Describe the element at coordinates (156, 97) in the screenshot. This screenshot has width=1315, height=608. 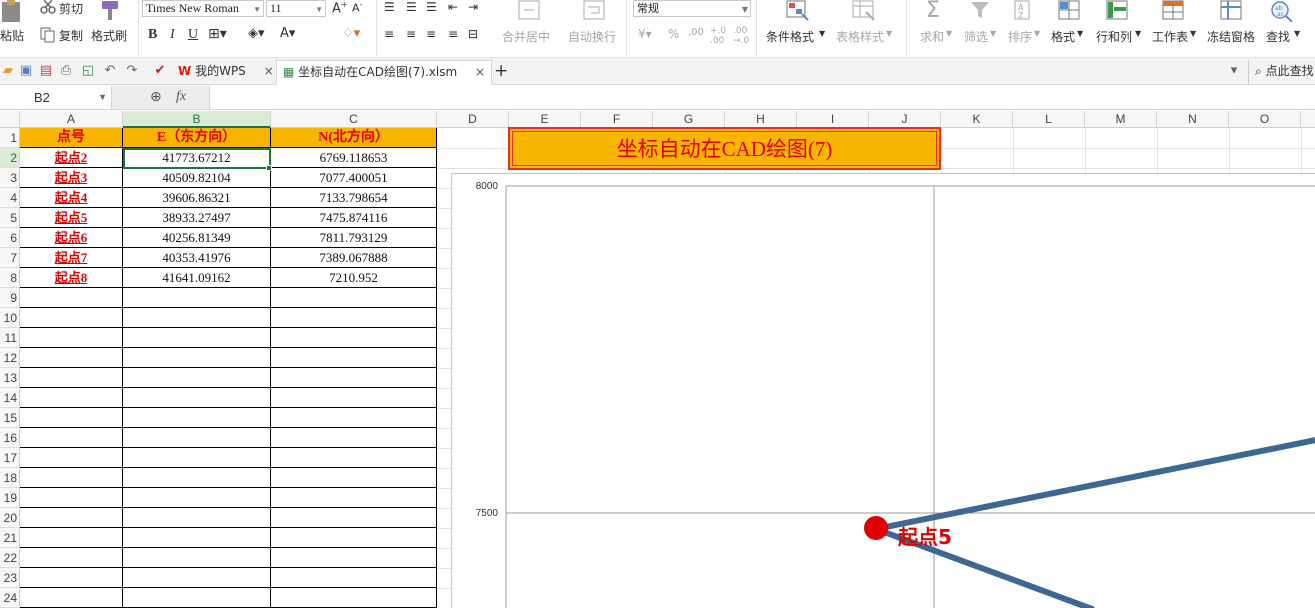
I see `zoom-search-icon: ⊕` at that location.